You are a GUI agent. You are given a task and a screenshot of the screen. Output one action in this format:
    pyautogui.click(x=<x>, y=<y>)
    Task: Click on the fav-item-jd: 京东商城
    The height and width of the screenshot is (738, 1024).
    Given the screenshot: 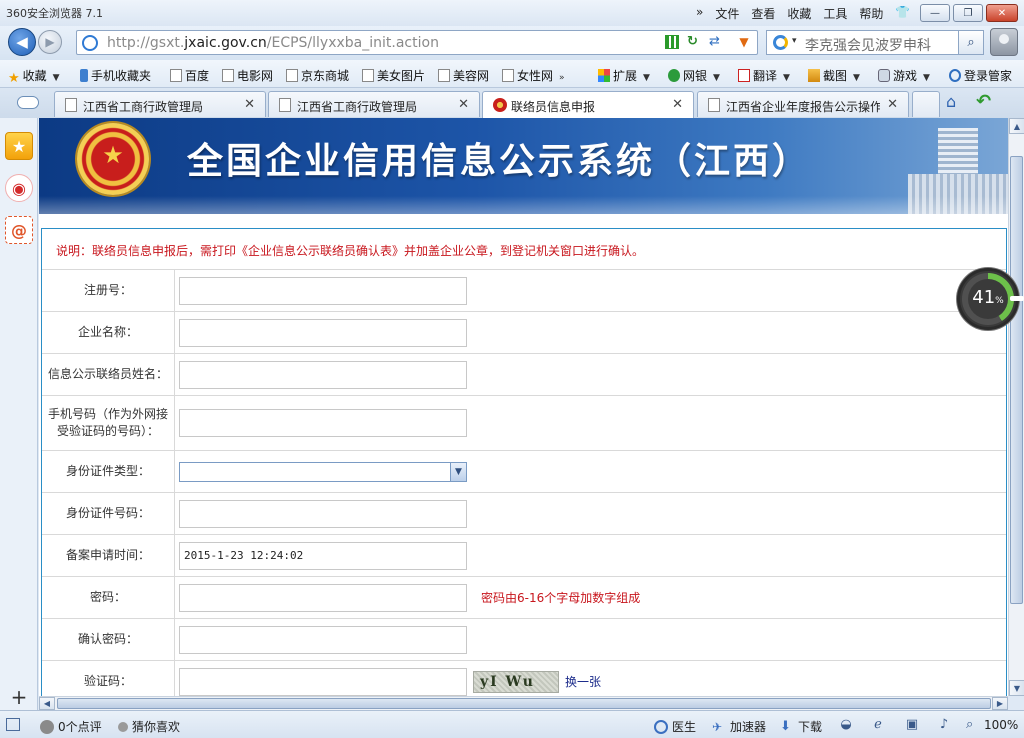 What is the action you would take?
    pyautogui.click(x=317, y=75)
    